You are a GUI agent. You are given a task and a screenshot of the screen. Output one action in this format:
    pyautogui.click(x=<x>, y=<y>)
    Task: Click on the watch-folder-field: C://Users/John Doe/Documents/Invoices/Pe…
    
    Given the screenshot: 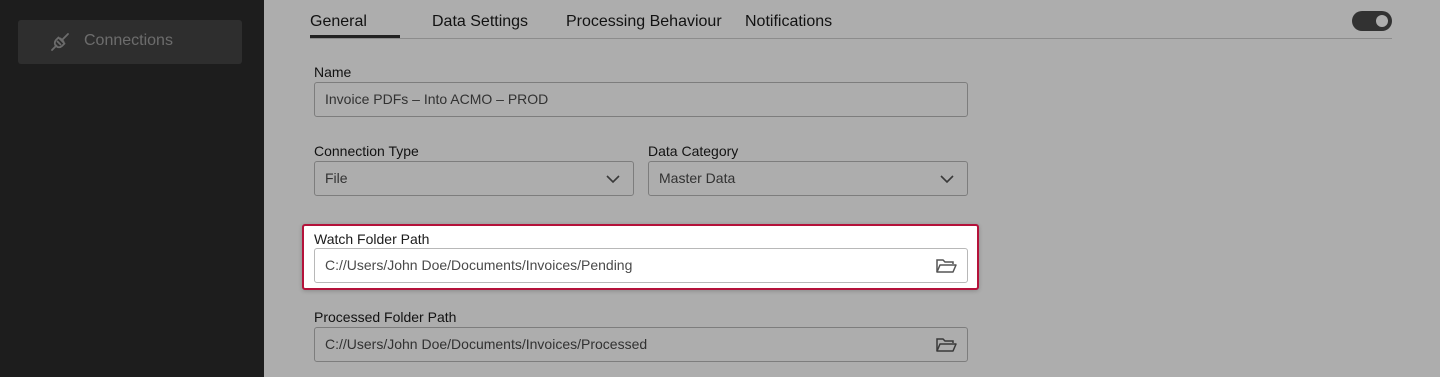 What is the action you would take?
    pyautogui.click(x=641, y=265)
    